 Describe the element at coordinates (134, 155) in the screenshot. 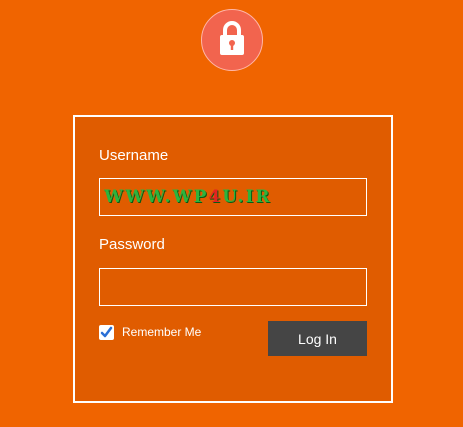

I see `username-label: Username` at that location.